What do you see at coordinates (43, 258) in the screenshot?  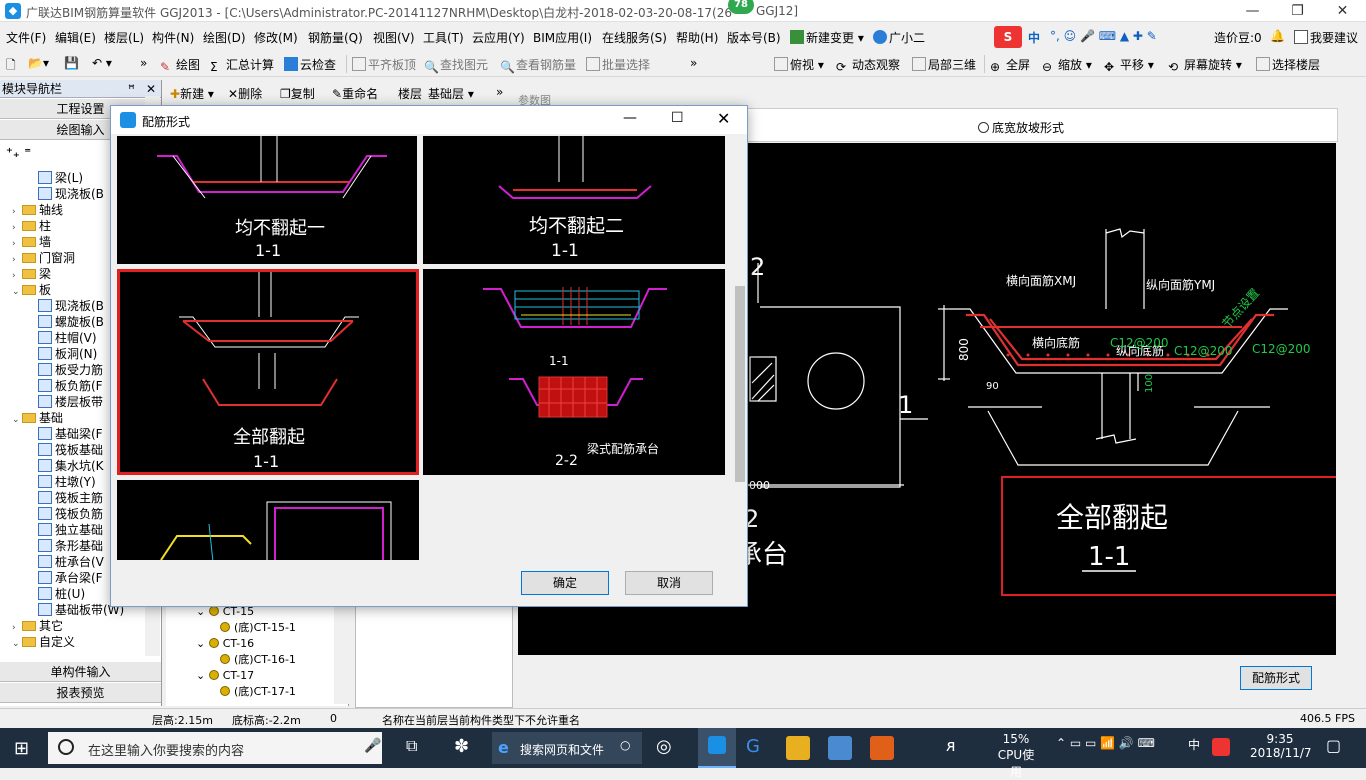 I see `tree-folder: › 门窗洞` at bounding box center [43, 258].